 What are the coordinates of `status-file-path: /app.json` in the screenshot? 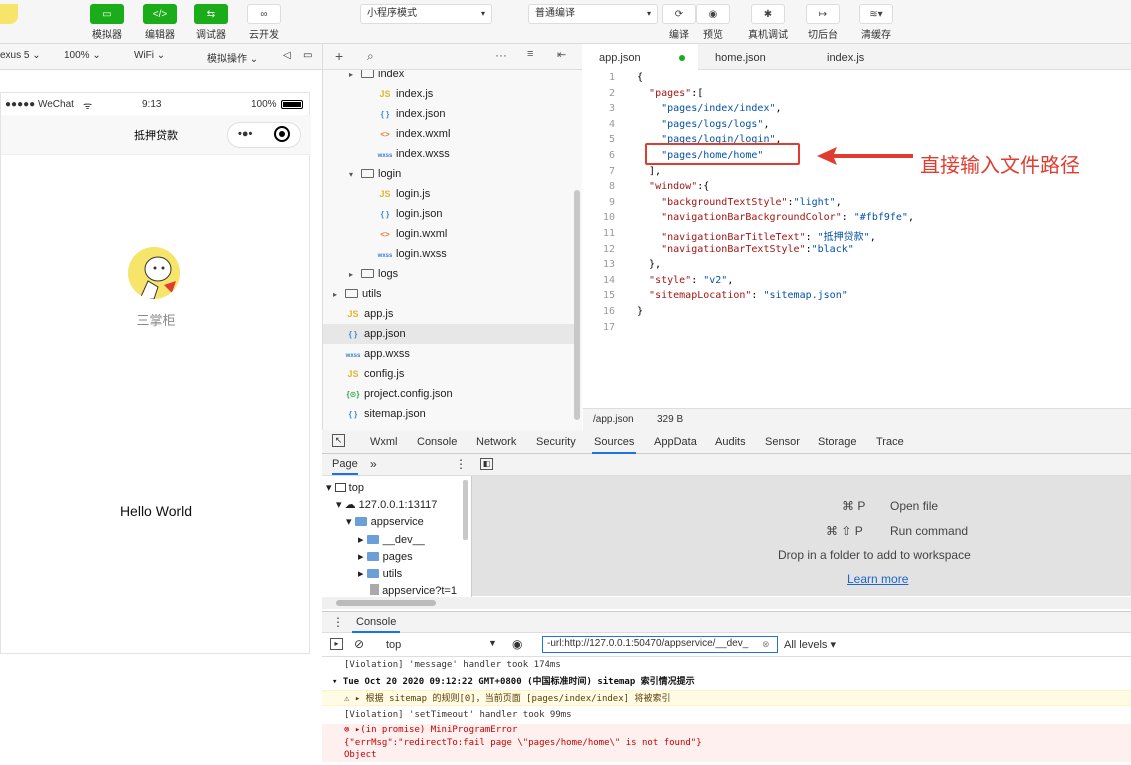 It's located at (613, 419).